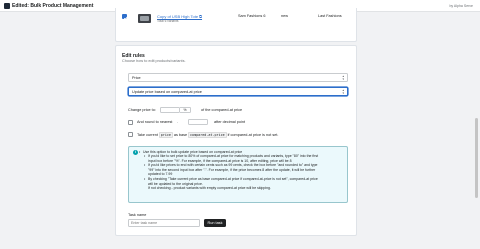 The height and width of the screenshot is (249, 480). Describe the element at coordinates (284, 16) in the screenshot. I see `product-status: new` at that location.